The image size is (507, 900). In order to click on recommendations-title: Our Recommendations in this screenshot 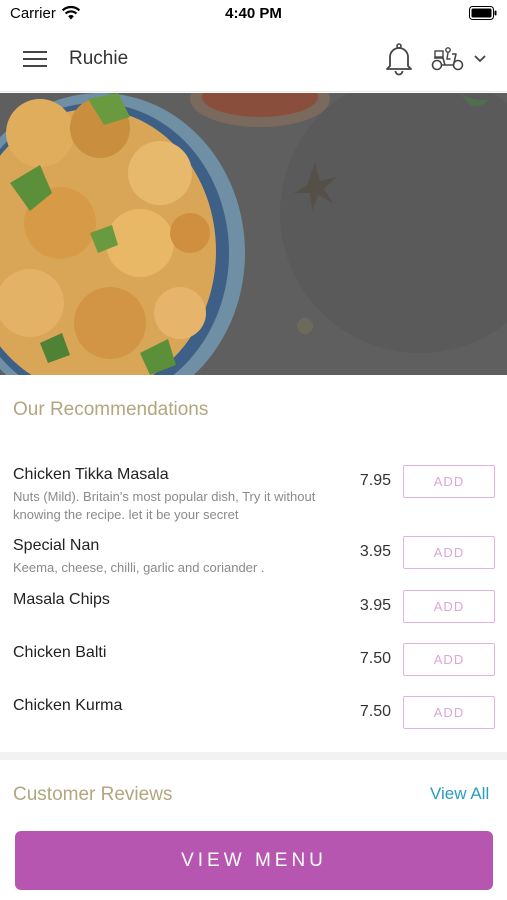, I will do `click(111, 409)`.